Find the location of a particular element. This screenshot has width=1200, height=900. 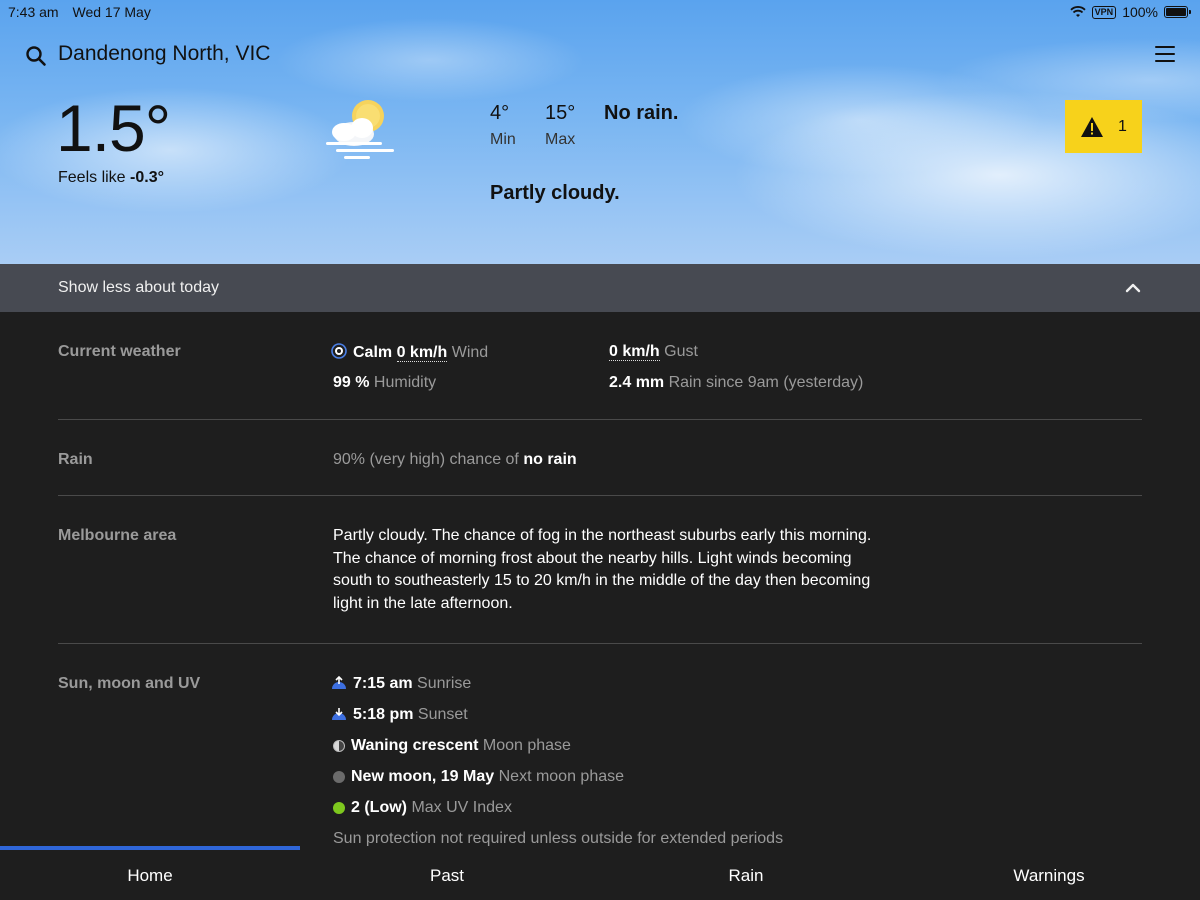

current-weather-label: Current weather is located at coordinates (119, 351).